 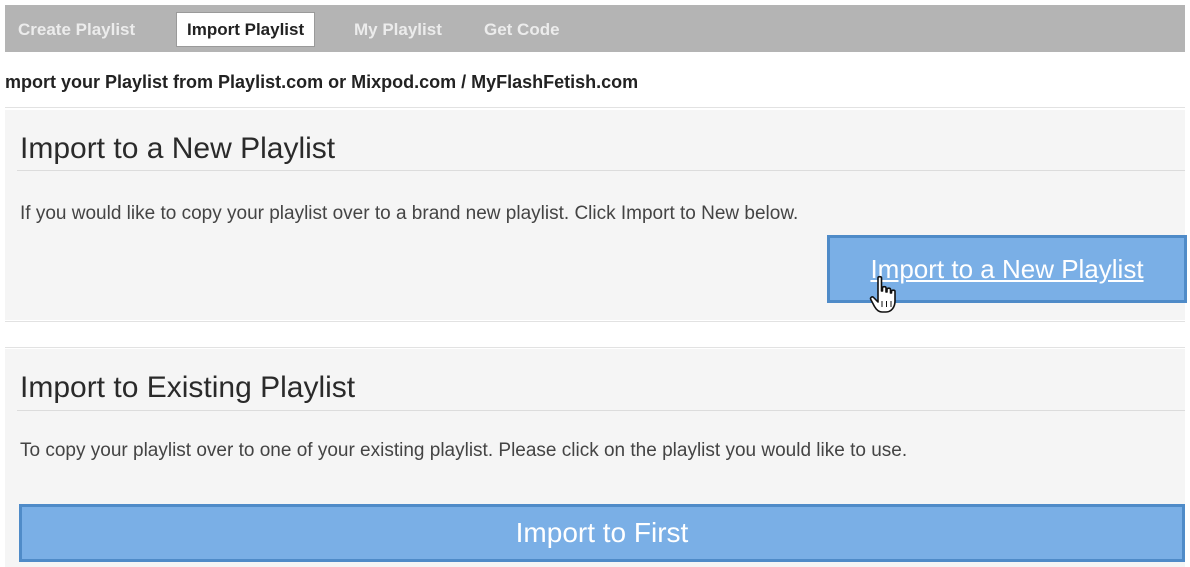 What do you see at coordinates (522, 29) in the screenshot?
I see `tab-get-code: Get Code` at bounding box center [522, 29].